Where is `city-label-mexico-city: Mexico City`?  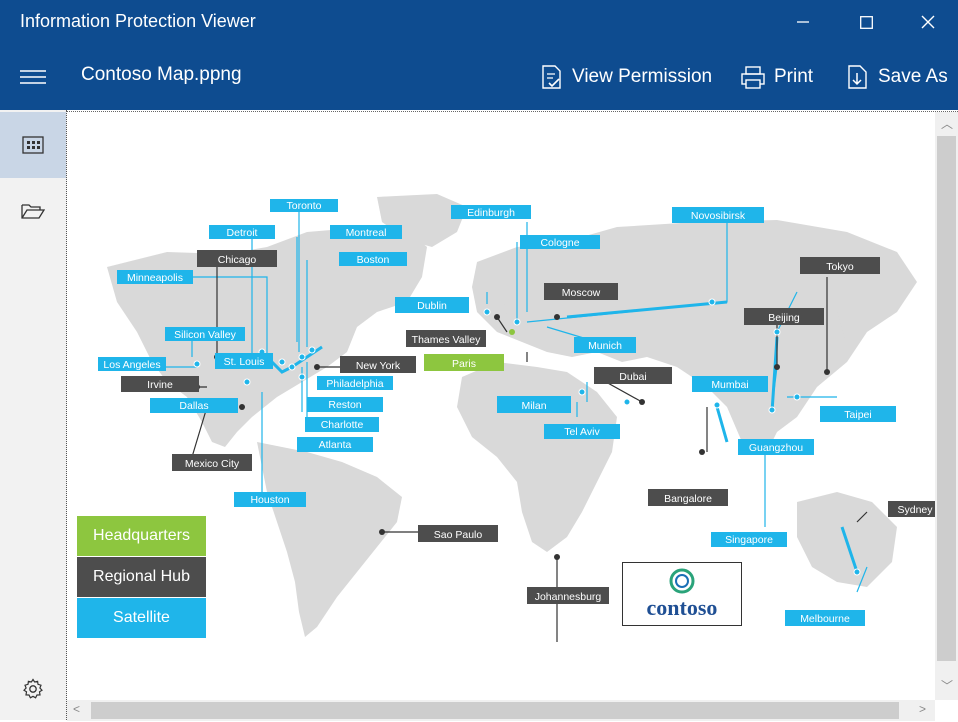
city-label-mexico-city: Mexico City is located at coordinates (212, 464).